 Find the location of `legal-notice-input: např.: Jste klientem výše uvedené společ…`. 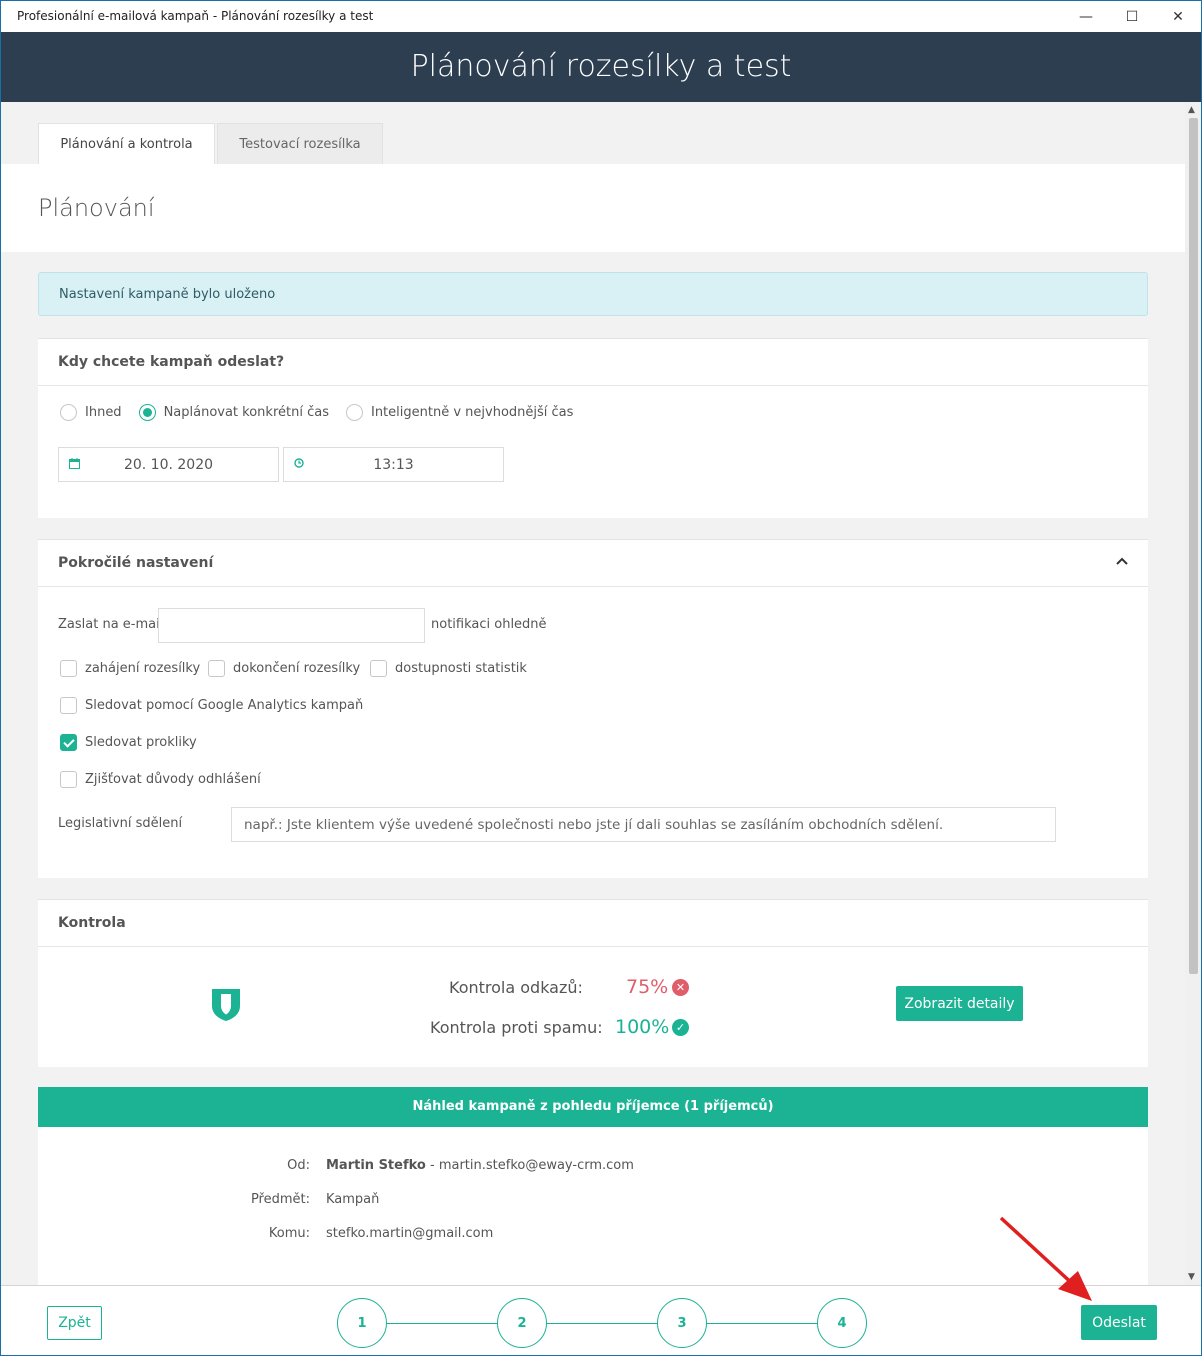

legal-notice-input: např.: Jste klientem výše uvedené společ… is located at coordinates (643, 824).